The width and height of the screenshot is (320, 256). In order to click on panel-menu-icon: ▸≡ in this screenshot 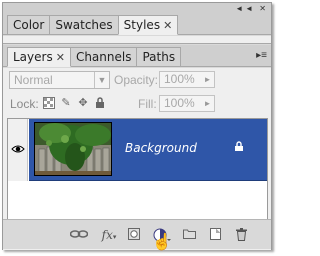, I will do `click(261, 55)`.